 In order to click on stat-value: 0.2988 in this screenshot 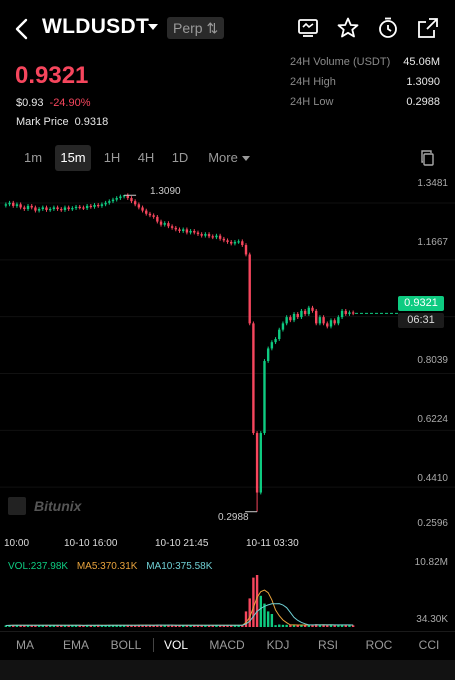, I will do `click(423, 102)`.